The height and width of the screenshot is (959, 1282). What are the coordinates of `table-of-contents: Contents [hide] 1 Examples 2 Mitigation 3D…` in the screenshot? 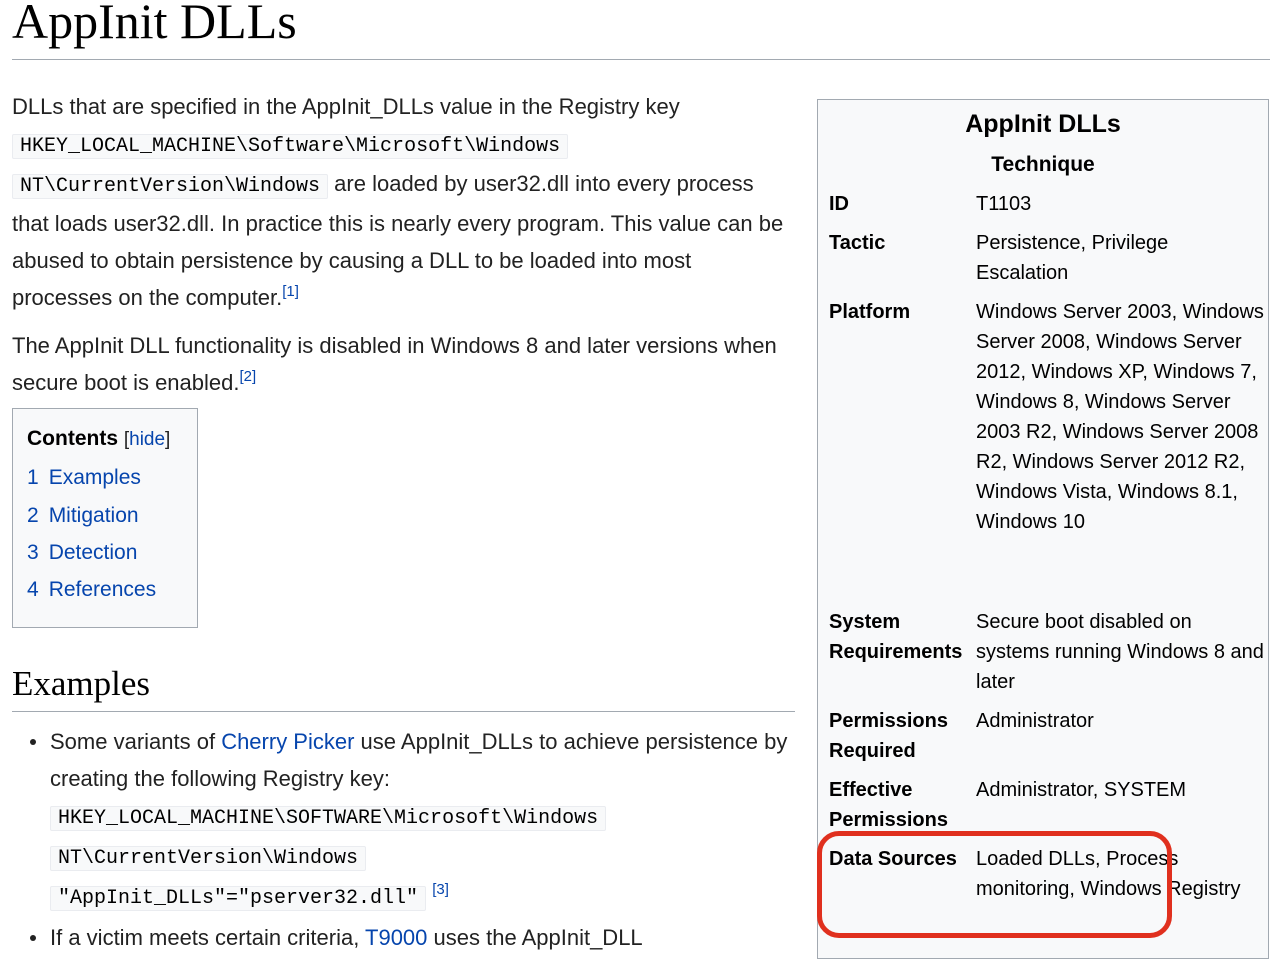 It's located at (105, 518).